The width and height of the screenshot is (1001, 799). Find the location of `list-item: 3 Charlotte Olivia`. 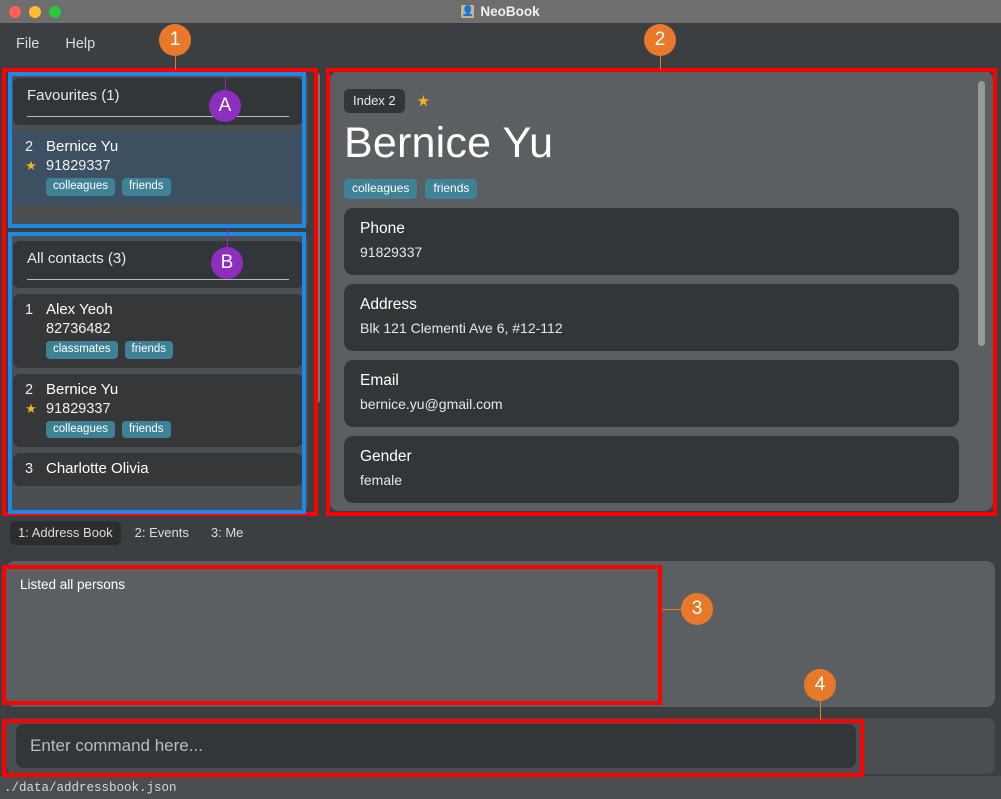

list-item: 3 Charlotte Olivia is located at coordinates (158, 470).